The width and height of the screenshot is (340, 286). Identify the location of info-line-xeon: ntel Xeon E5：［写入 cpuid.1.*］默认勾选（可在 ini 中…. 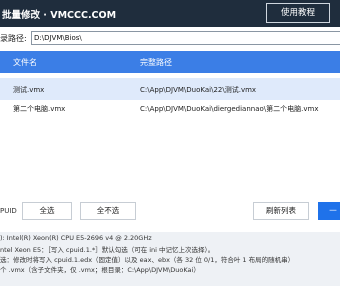
(107, 250).